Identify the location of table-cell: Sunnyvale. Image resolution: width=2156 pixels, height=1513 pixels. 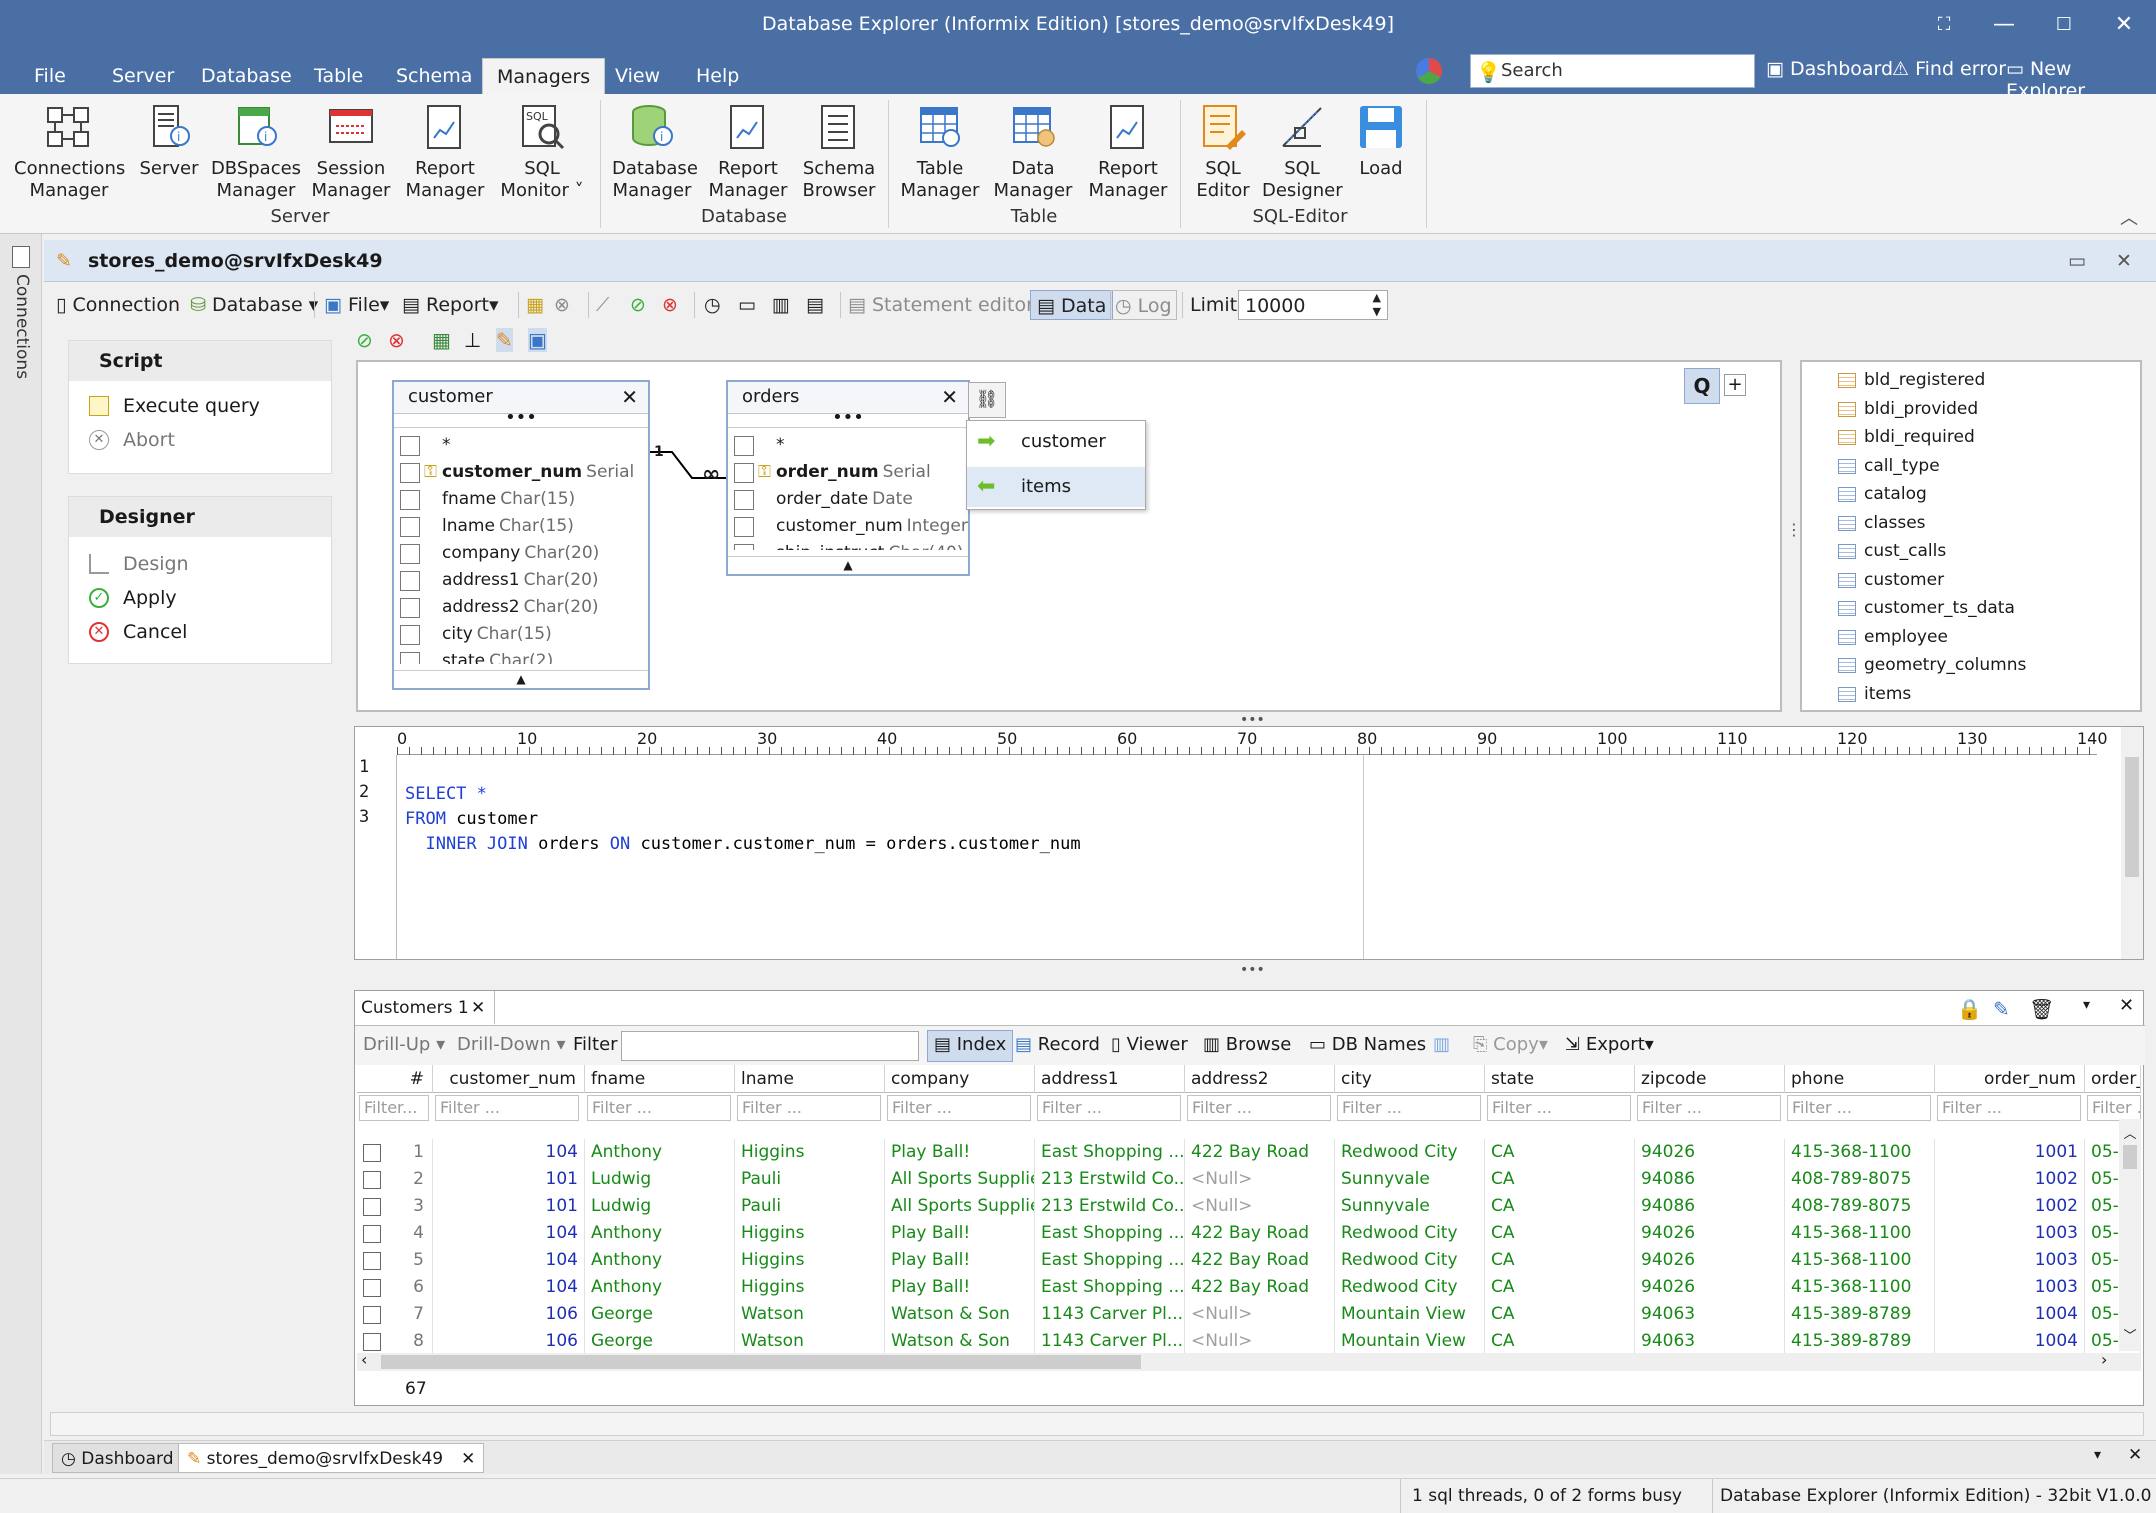
(1410, 1206).